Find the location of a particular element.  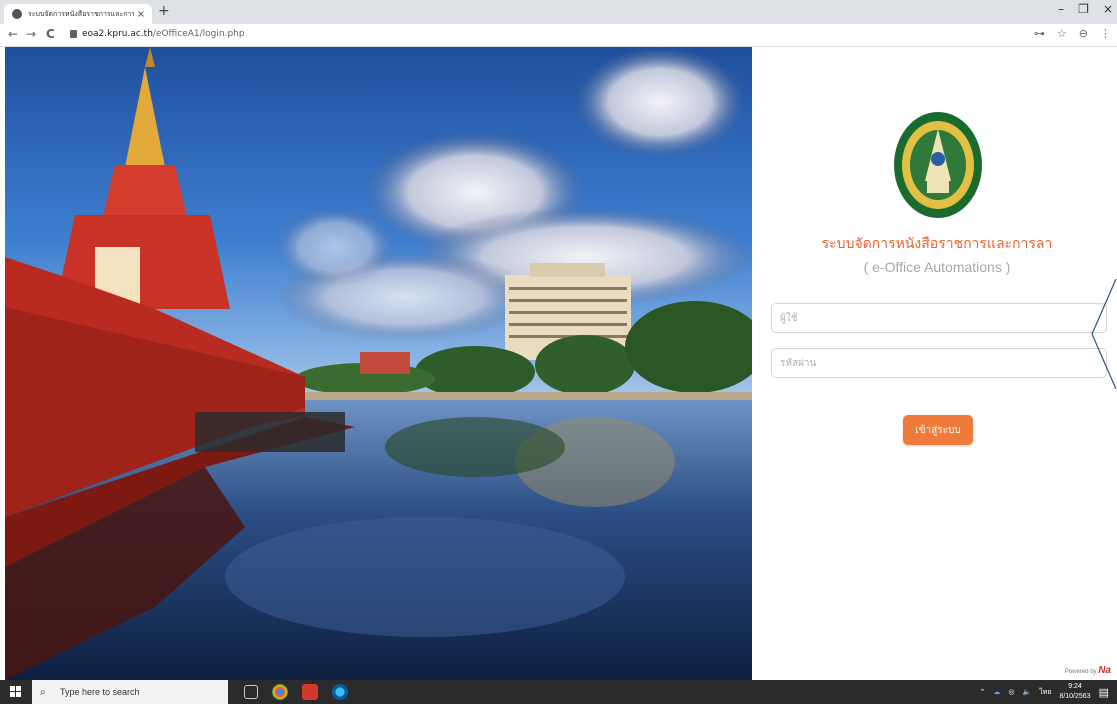

system-subtitle: ( e-Office Automations ) is located at coordinates (937, 267).